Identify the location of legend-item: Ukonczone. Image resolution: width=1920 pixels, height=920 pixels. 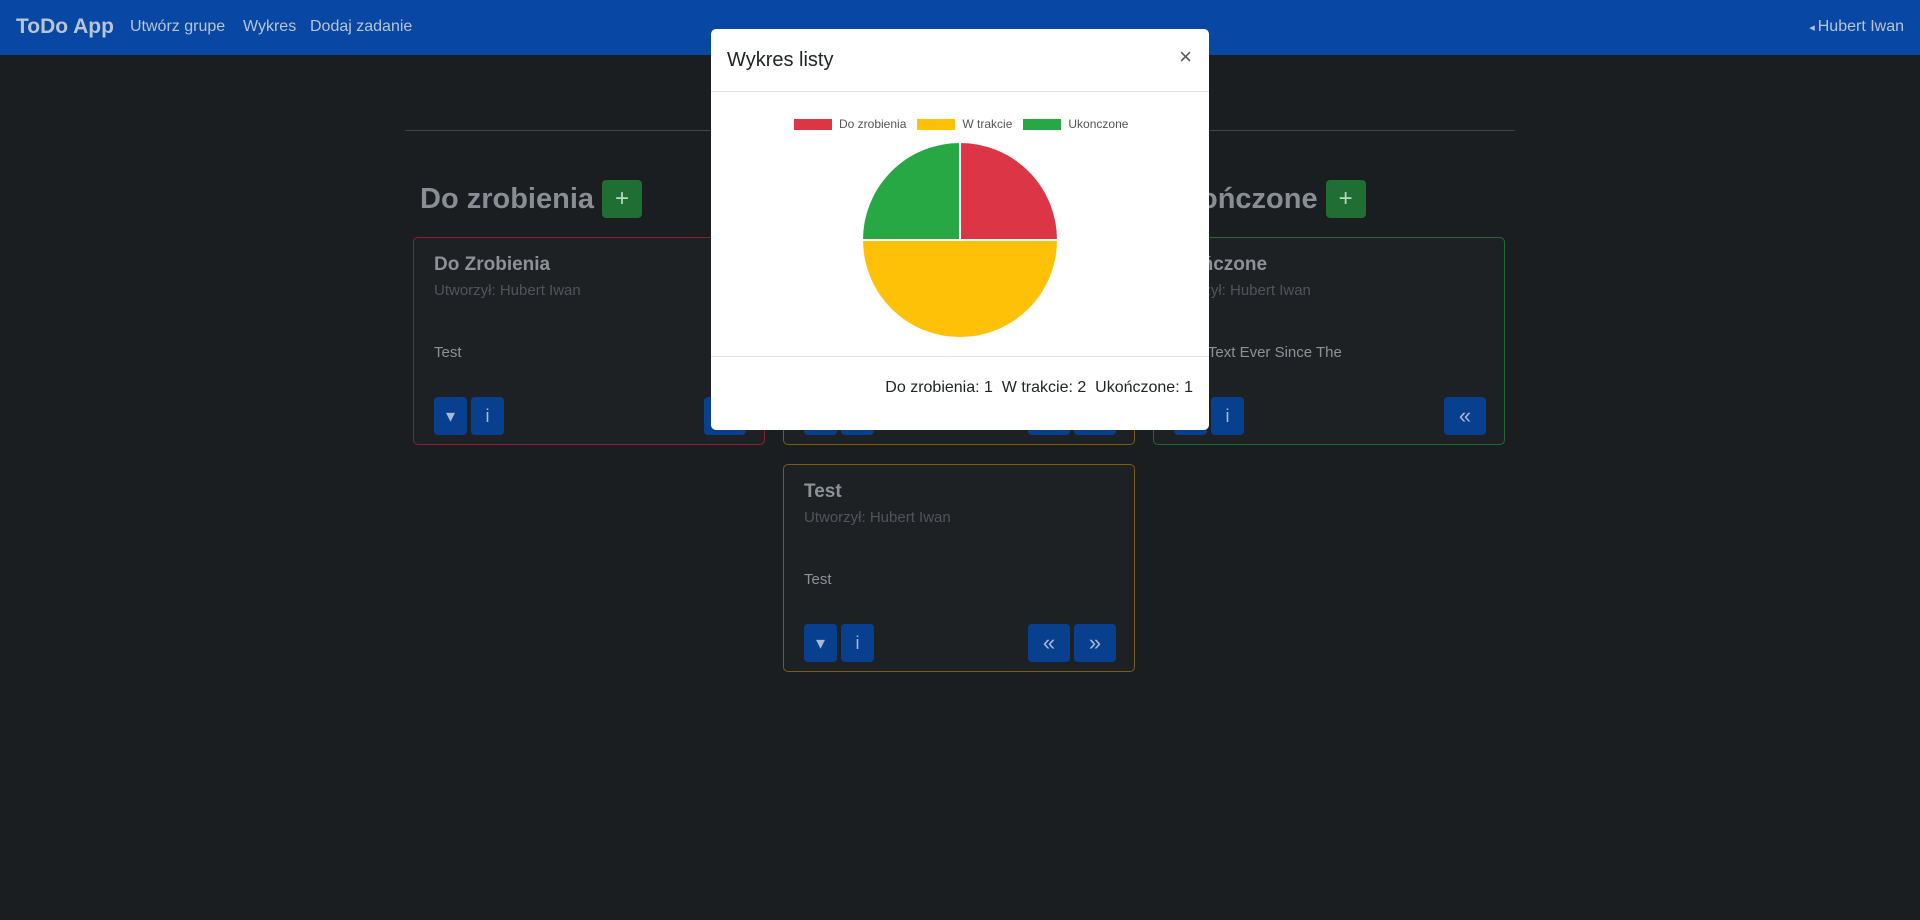
(1075, 124).